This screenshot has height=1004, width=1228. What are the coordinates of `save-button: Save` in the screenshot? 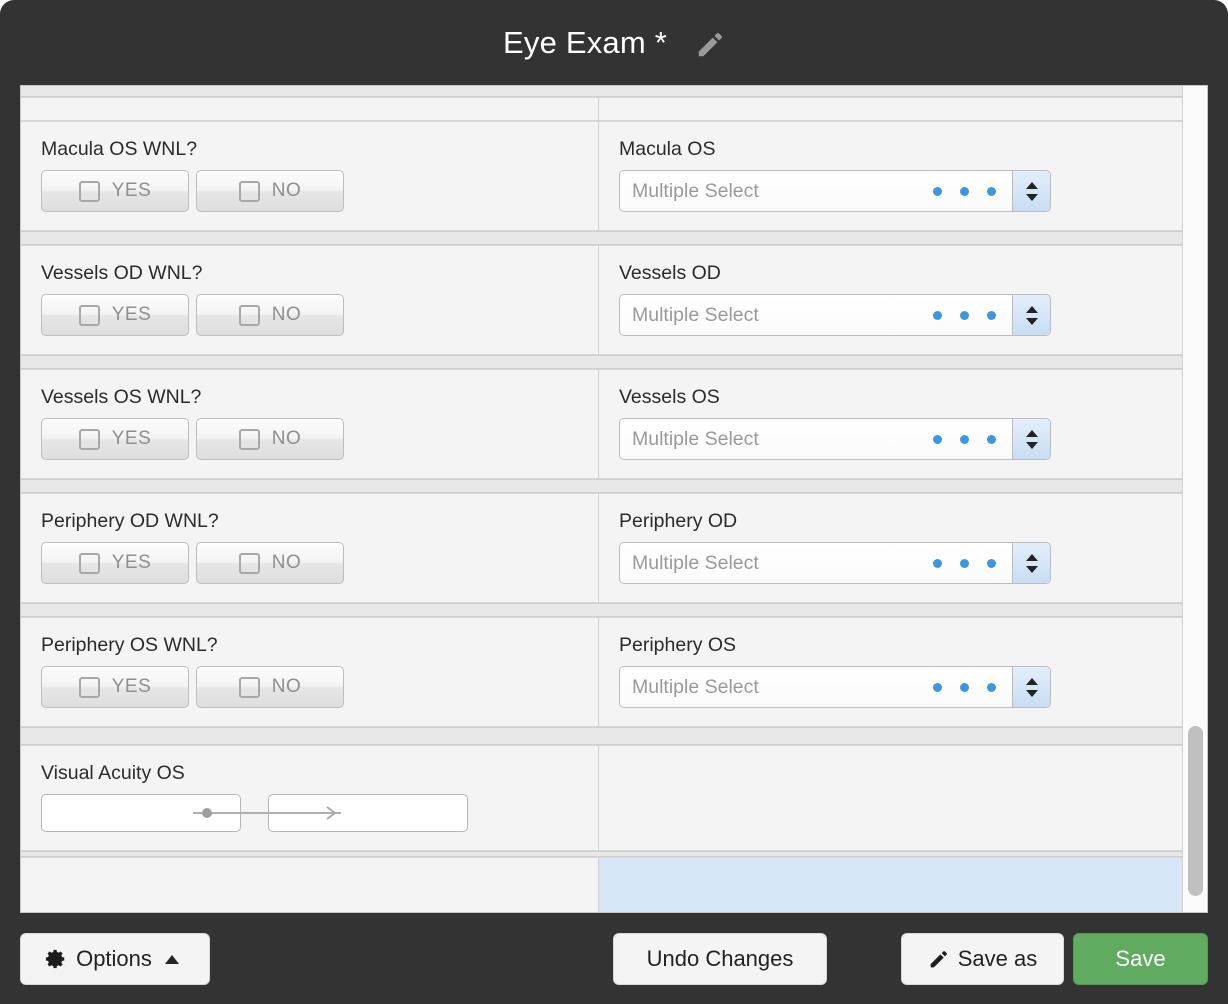 It's located at (1140, 959).